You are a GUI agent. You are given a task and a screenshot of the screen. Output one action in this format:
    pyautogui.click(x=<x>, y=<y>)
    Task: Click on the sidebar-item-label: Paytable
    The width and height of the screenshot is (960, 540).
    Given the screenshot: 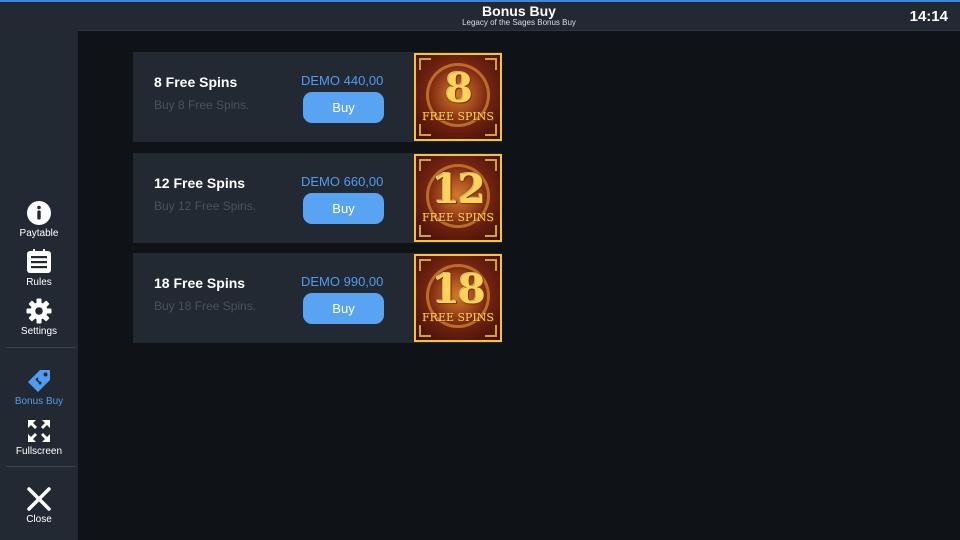 What is the action you would take?
    pyautogui.click(x=39, y=233)
    